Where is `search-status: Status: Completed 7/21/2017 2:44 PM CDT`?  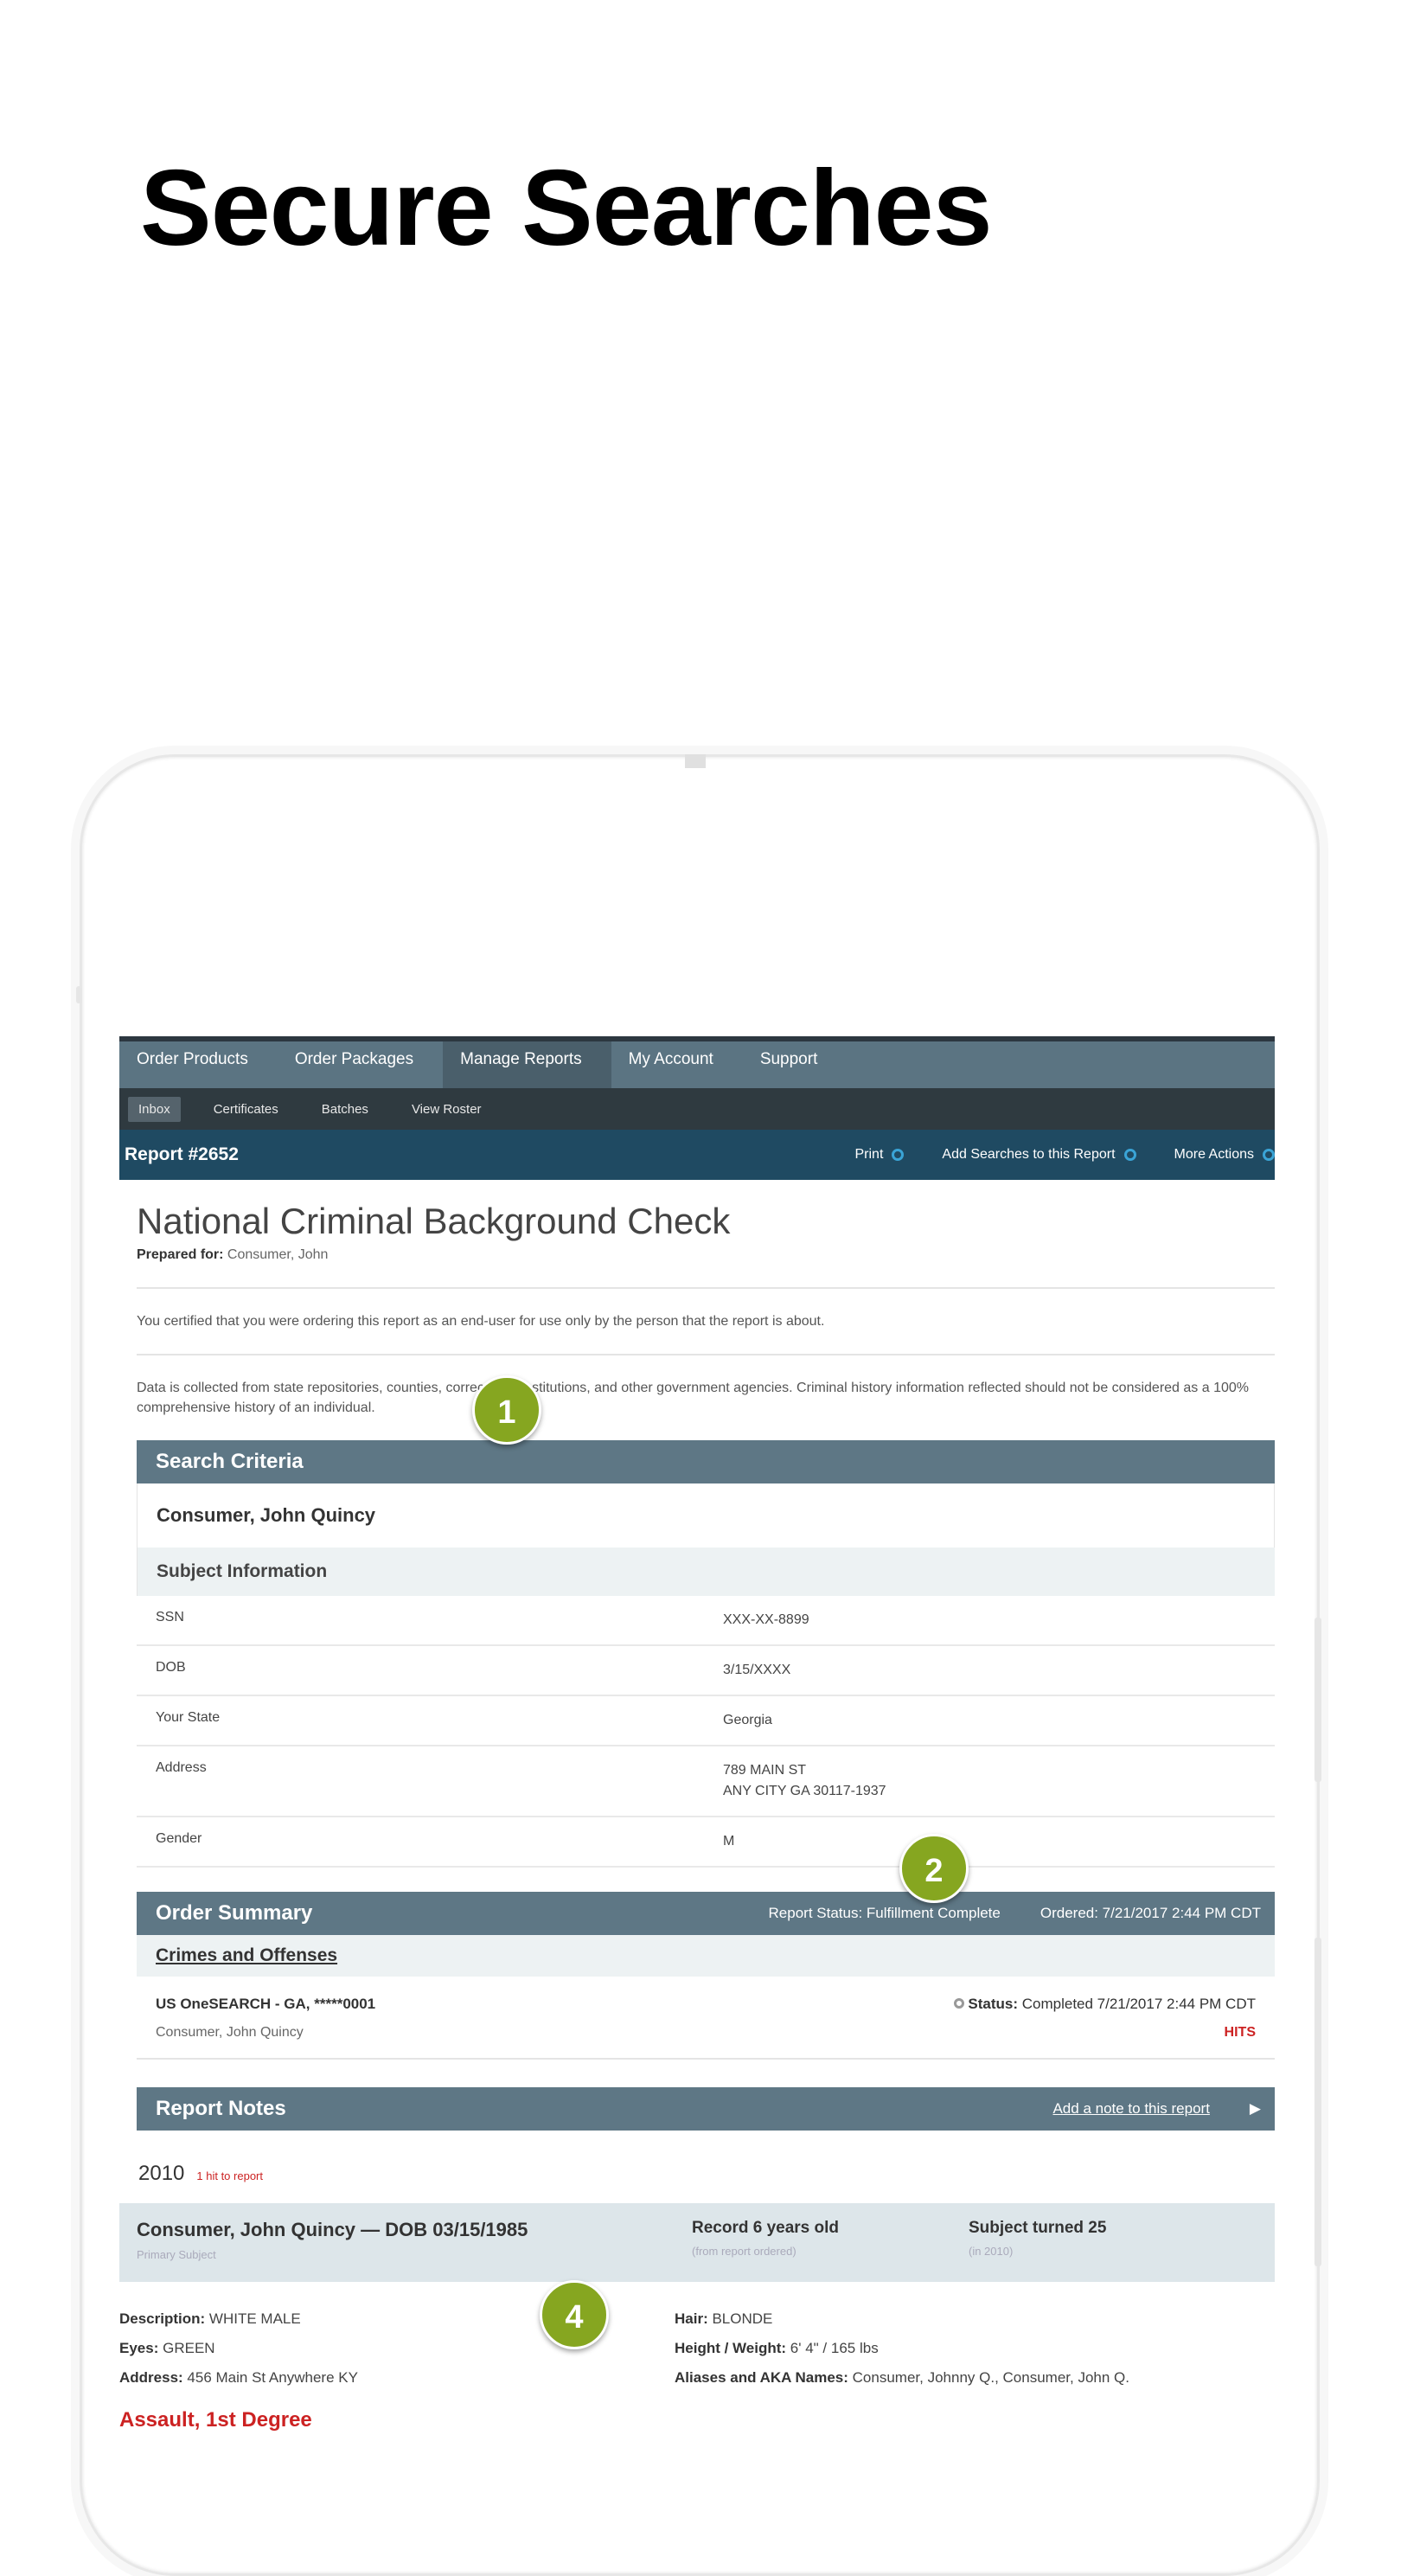 search-status: Status: Completed 7/21/2017 2:44 PM CDT is located at coordinates (1104, 2004).